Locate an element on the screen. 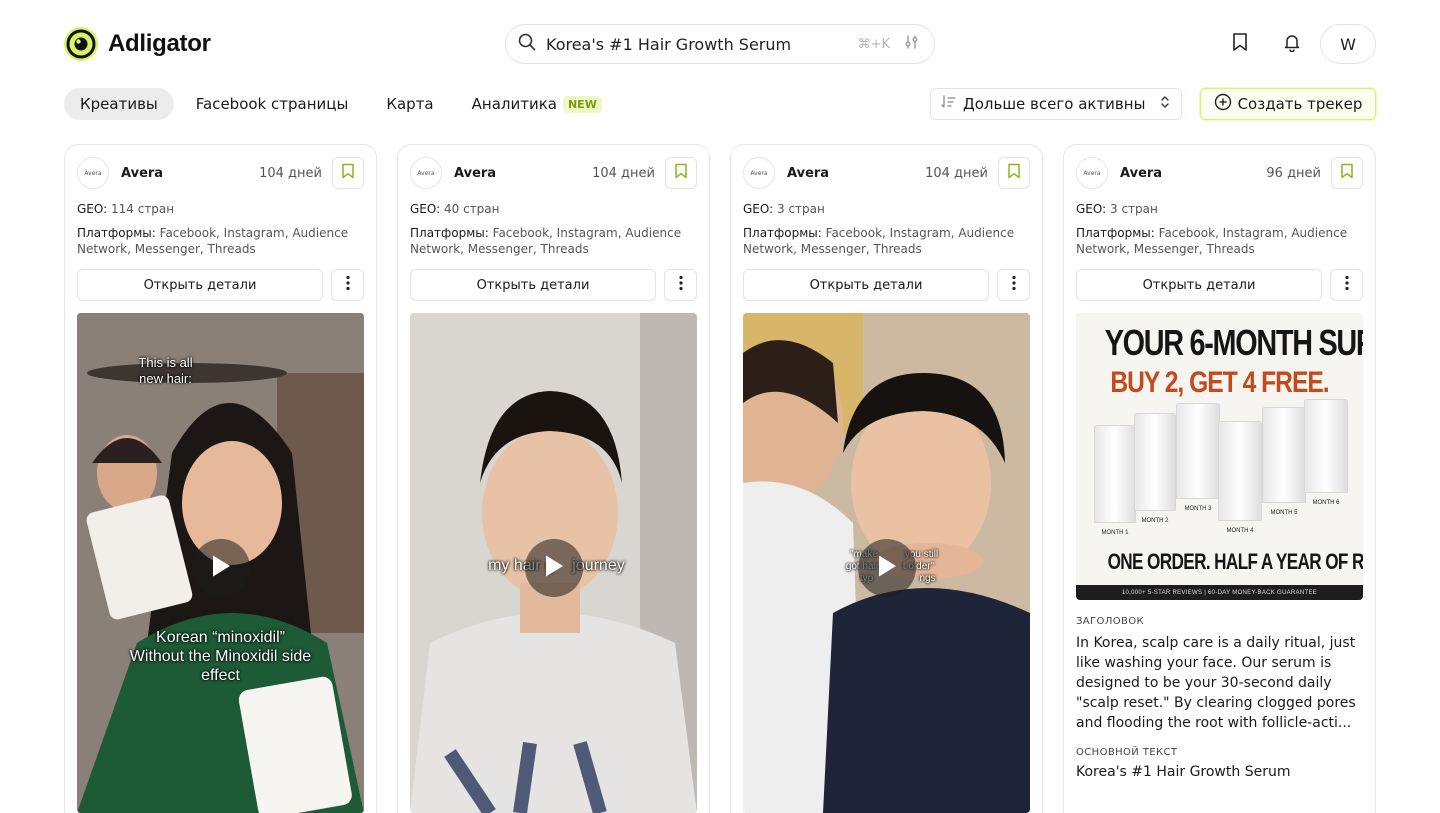  create-tracker-label: Создать трекер is located at coordinates (1300, 104).